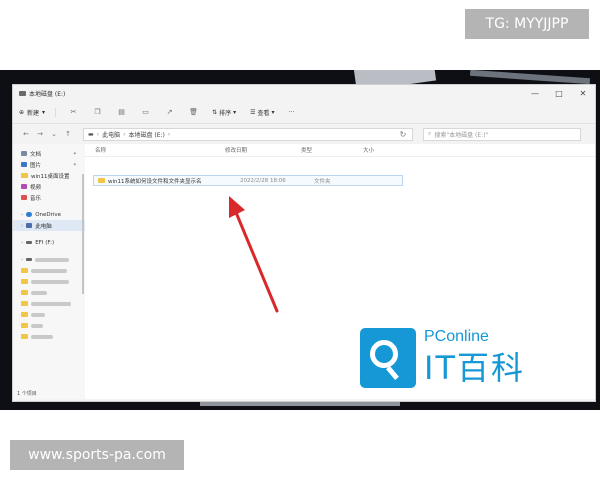 Image resolution: width=600 pixels, height=480 pixels. What do you see at coordinates (147, 134) in the screenshot?
I see `breadcrumb-drive: 本地磁盘 (E:)` at bounding box center [147, 134].